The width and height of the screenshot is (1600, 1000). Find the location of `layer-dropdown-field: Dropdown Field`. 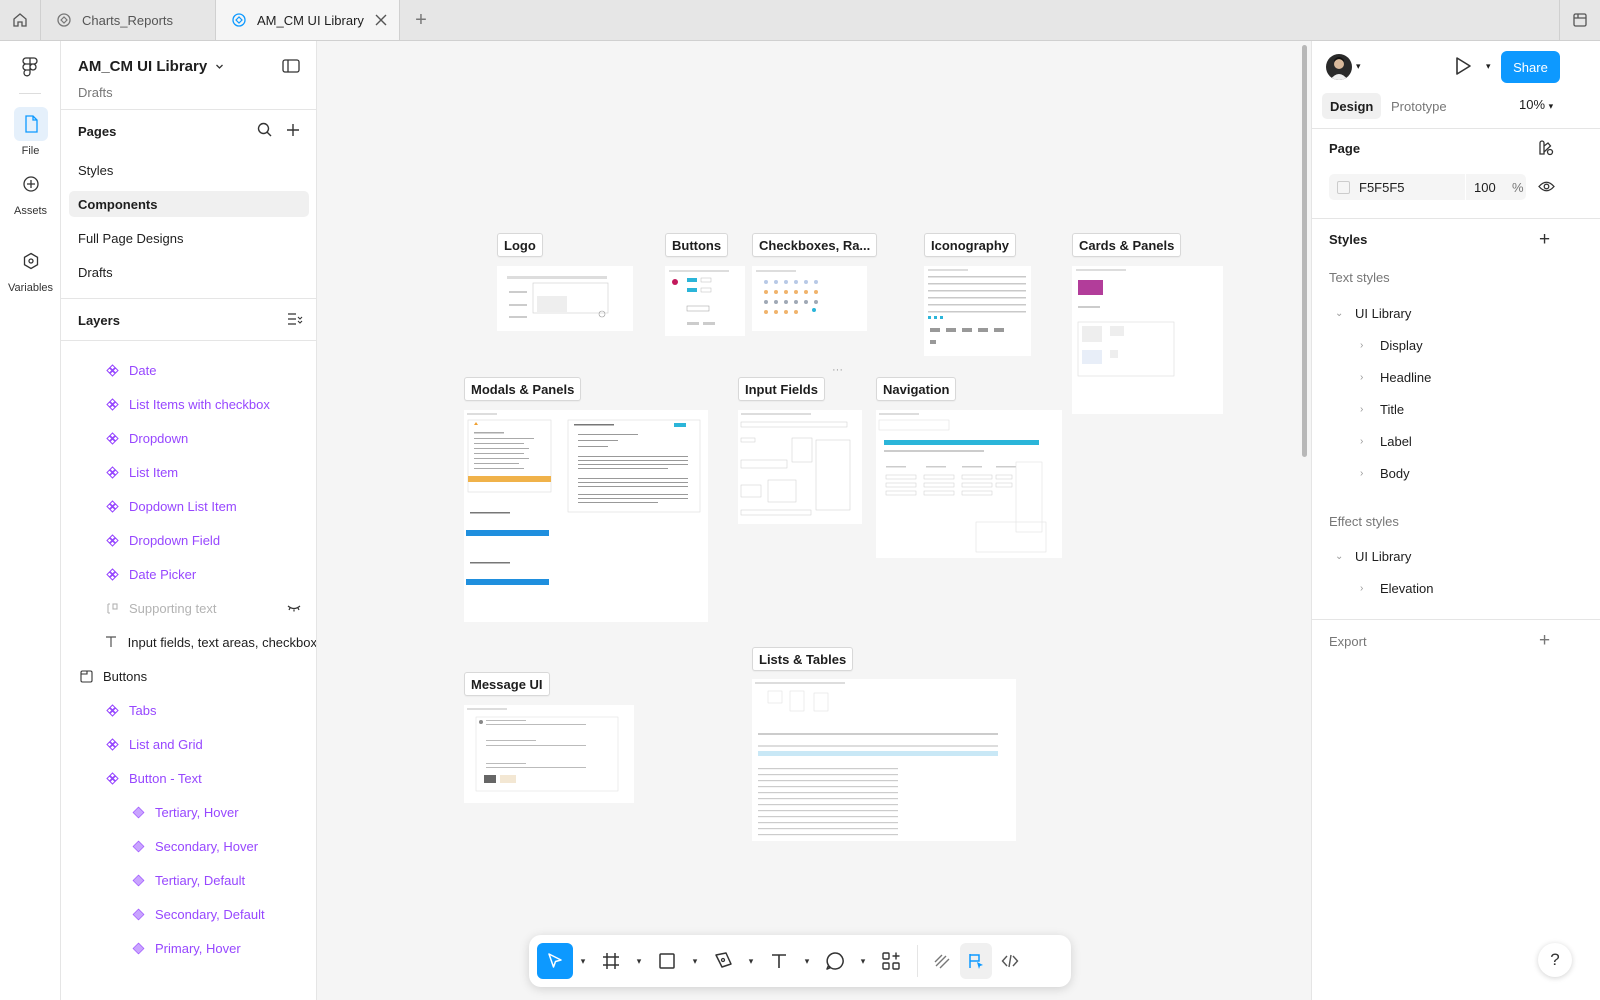

layer-dropdown-field: Dropdown Field is located at coordinates (188, 540).